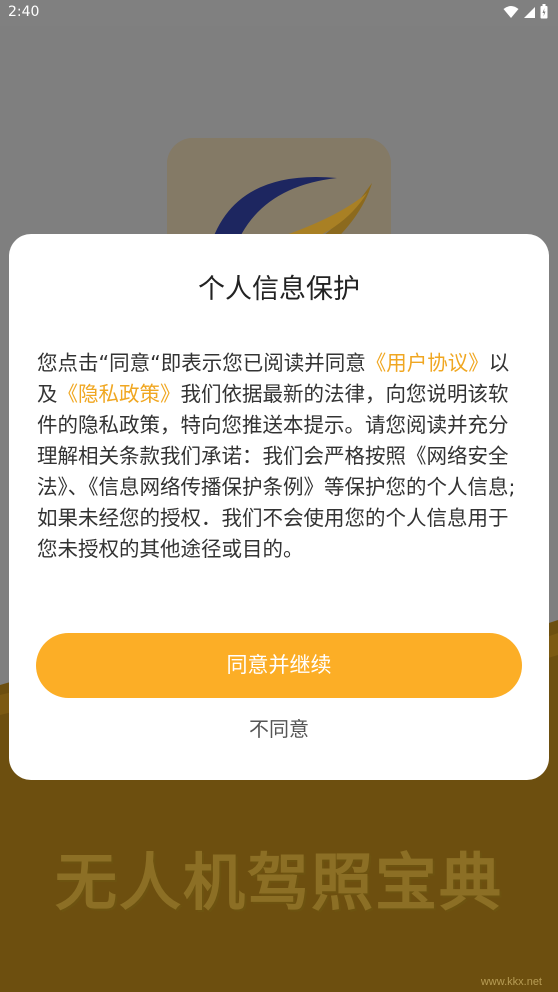  I want to click on disagree-button: 不同意, so click(279, 729).